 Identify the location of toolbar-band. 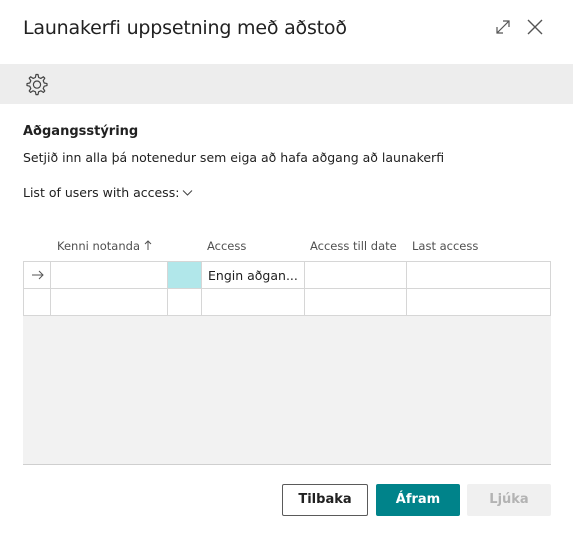
(286, 84).